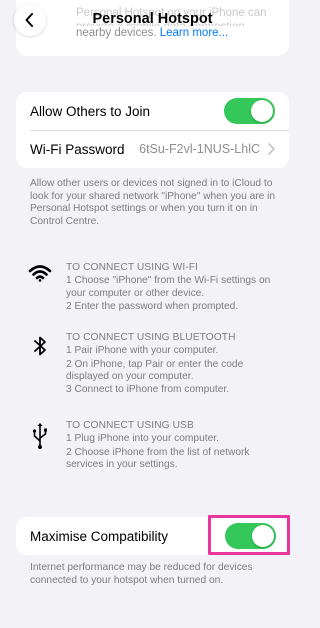 The image size is (320, 628). Describe the element at coordinates (47, 364) in the screenshot. I see `bluetooth-icon` at that location.